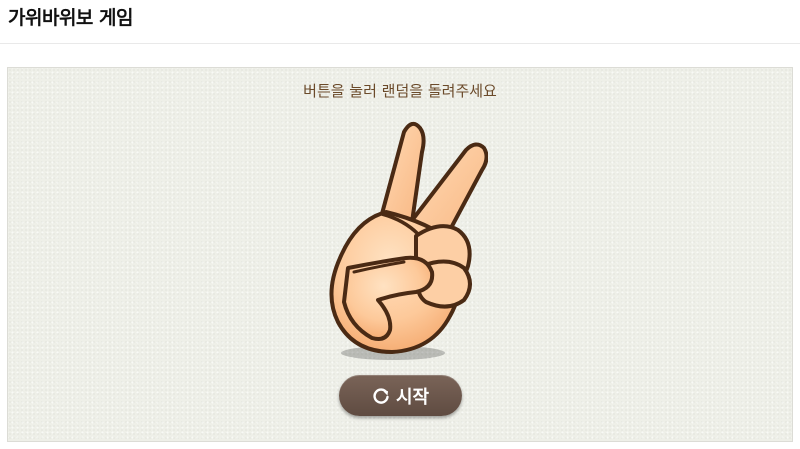 This screenshot has width=800, height=449. I want to click on refresh-icon, so click(381, 396).